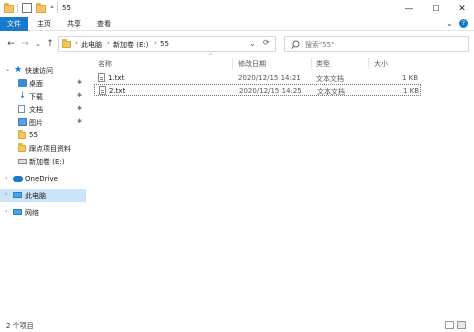 This screenshot has width=474, height=332. Describe the element at coordinates (270, 91) in the screenshot. I see `file-modified: 2020/12/15 14:25` at that location.